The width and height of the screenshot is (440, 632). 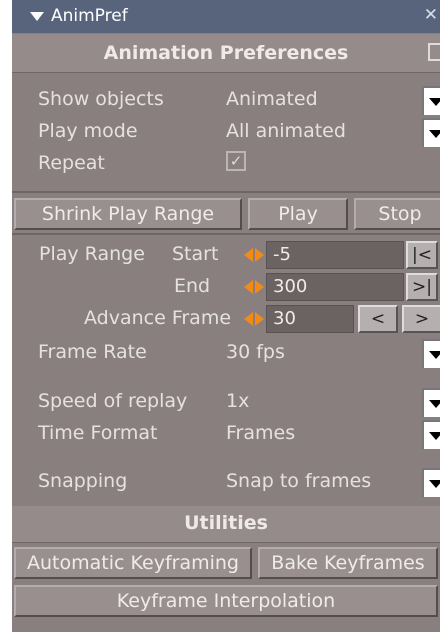 I want to click on time-format-label: Time Format, so click(x=98, y=433).